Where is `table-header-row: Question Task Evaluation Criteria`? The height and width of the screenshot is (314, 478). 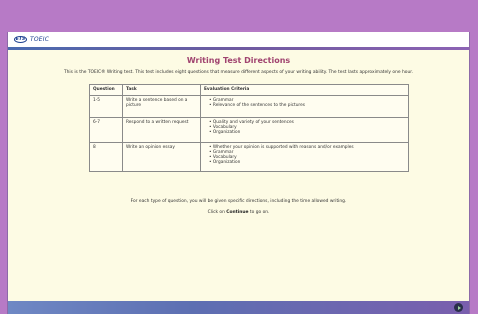 table-header-row: Question Task Evaluation Criteria is located at coordinates (249, 90).